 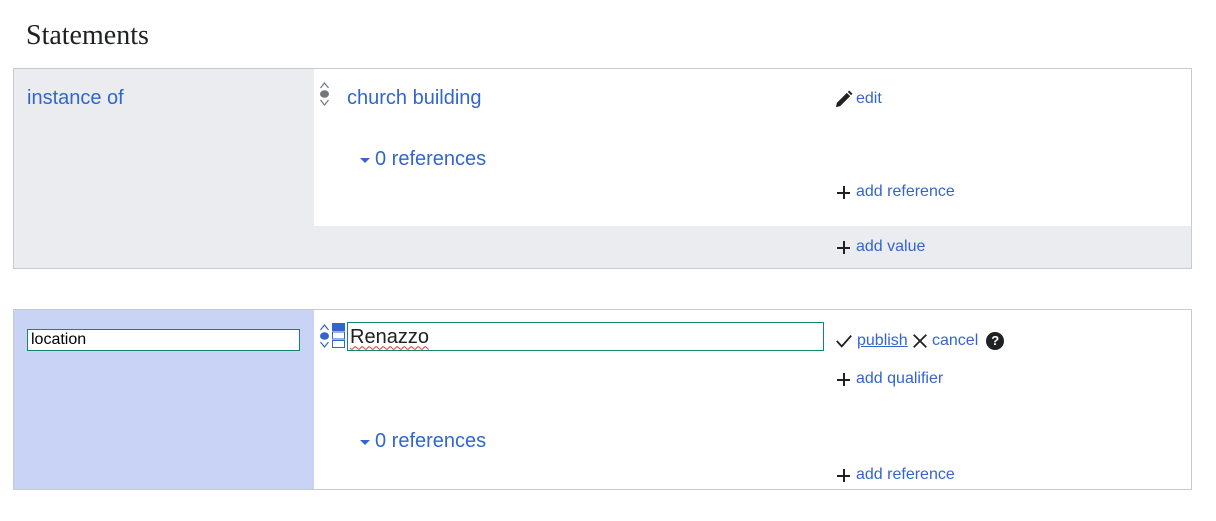 What do you see at coordinates (995, 341) in the screenshot?
I see `help-icon: ?` at bounding box center [995, 341].